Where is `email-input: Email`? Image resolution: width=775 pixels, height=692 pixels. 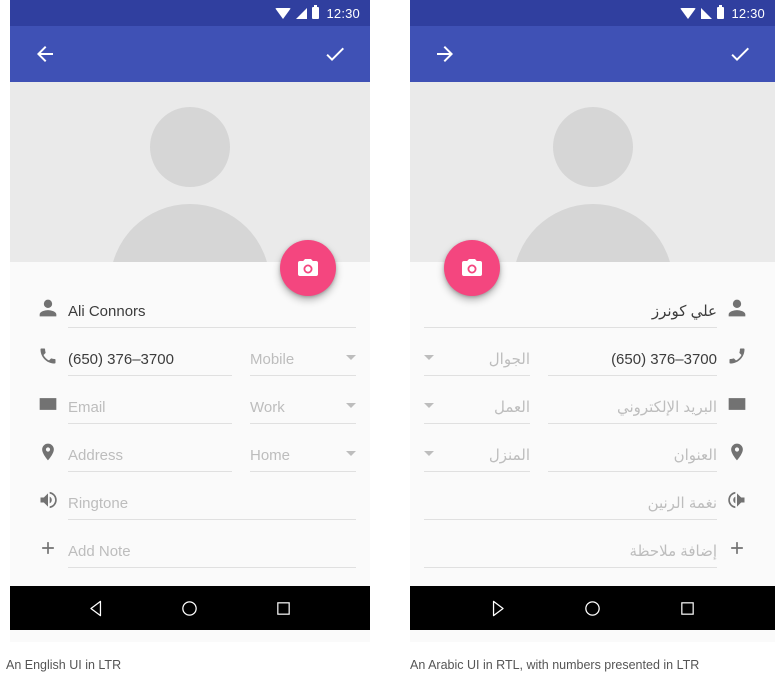 email-input: Email is located at coordinates (150, 411).